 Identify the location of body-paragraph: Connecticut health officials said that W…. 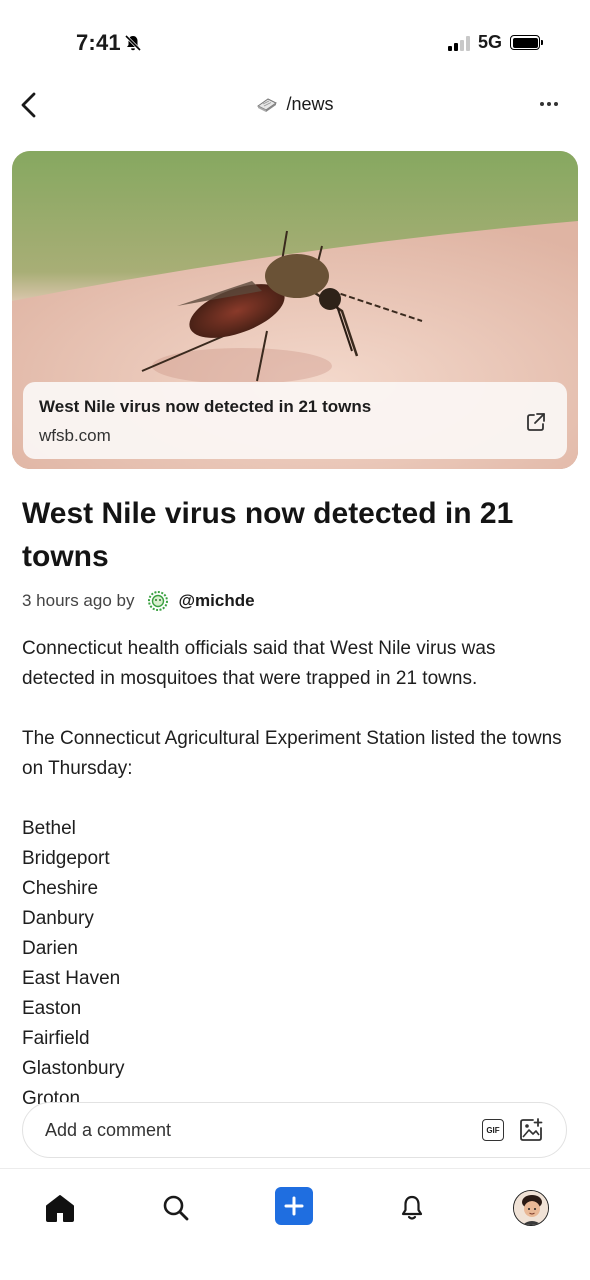
(259, 663).